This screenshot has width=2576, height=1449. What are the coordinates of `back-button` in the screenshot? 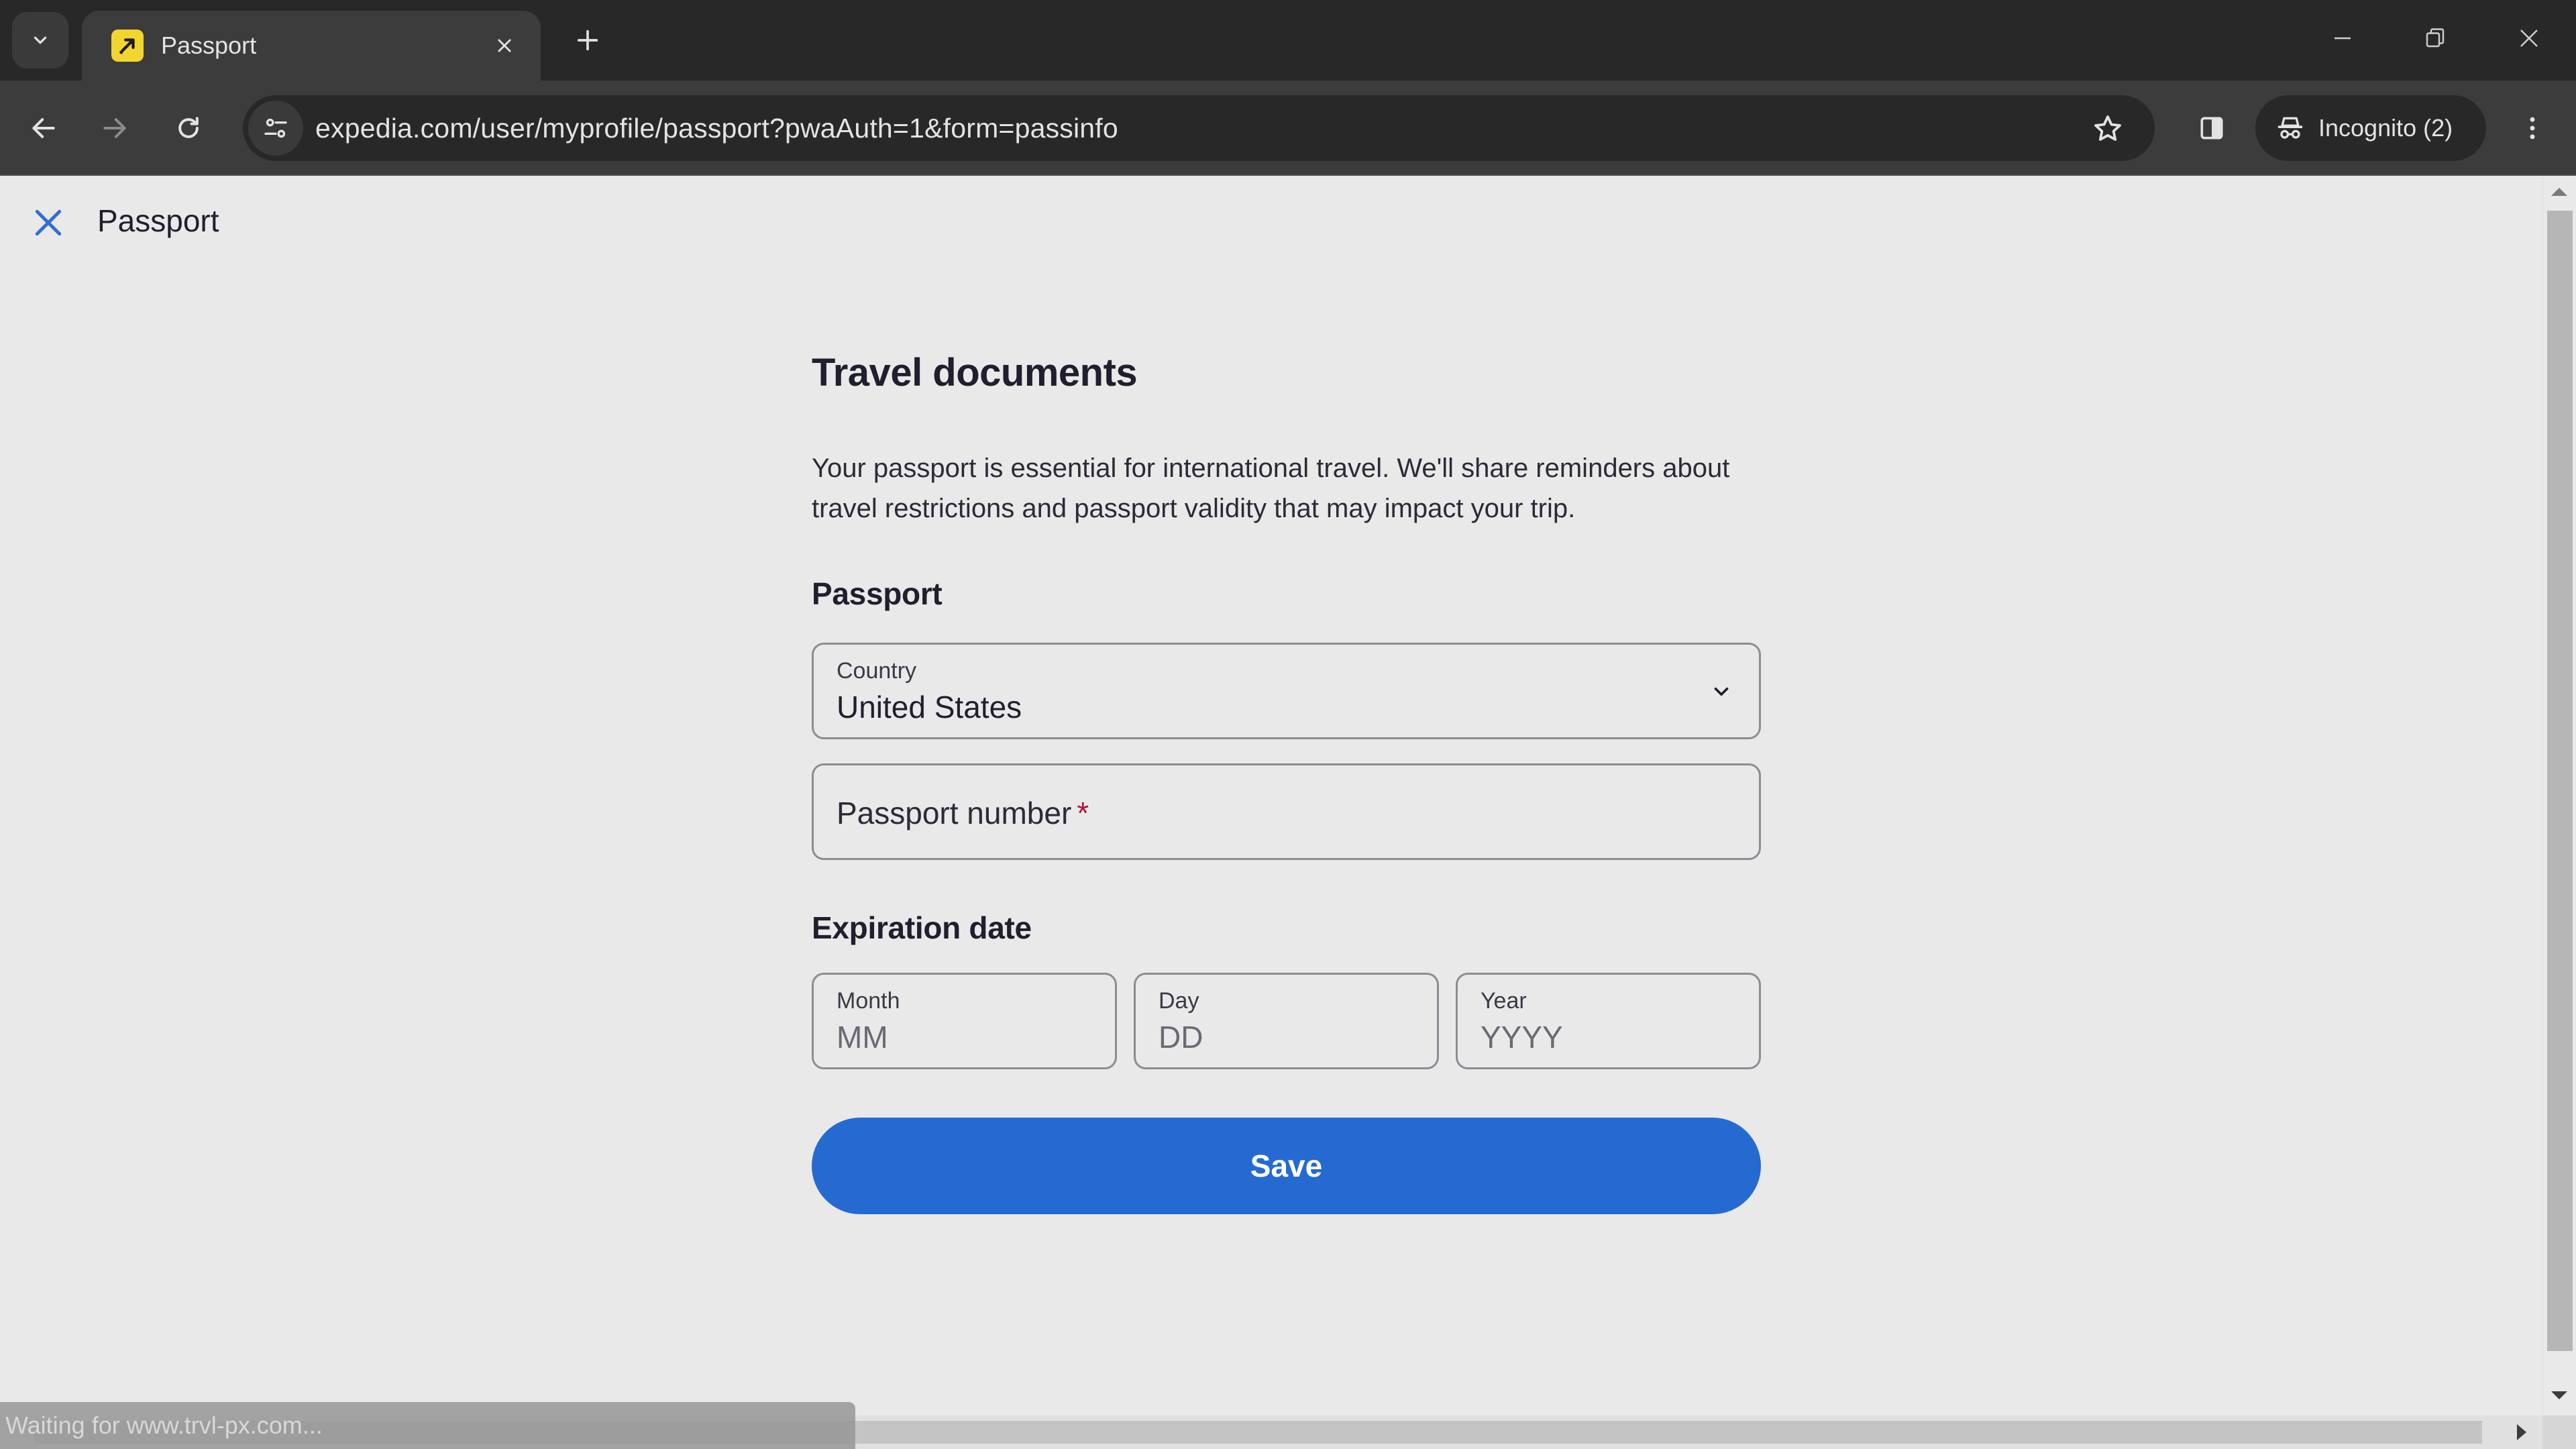 It's located at (43, 128).